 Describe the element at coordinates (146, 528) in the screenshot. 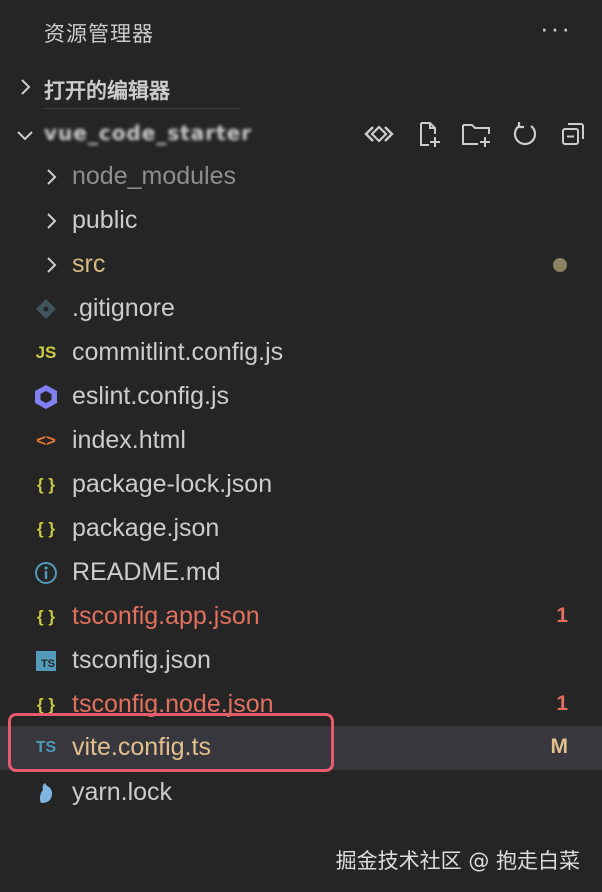

I see `file-label: package.json` at that location.